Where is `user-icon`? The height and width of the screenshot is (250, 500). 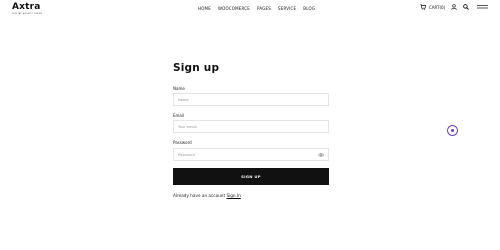
user-icon is located at coordinates (454, 7).